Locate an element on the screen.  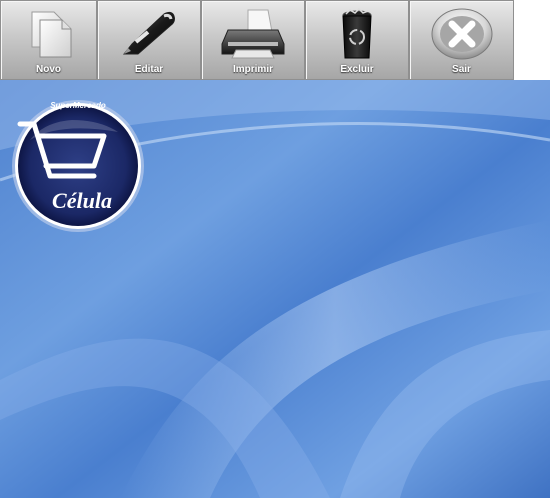
exit-button-label: Sair is located at coordinates (461, 69).